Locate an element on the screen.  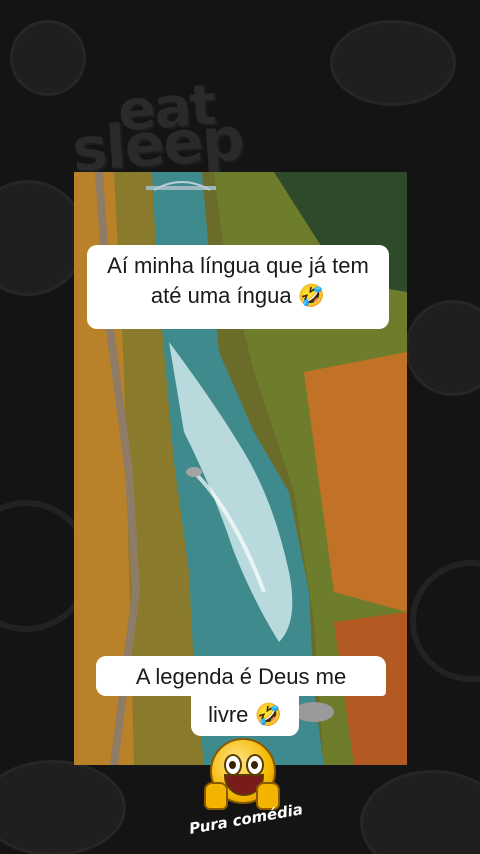
thumb-left-icon is located at coordinates (216, 796).